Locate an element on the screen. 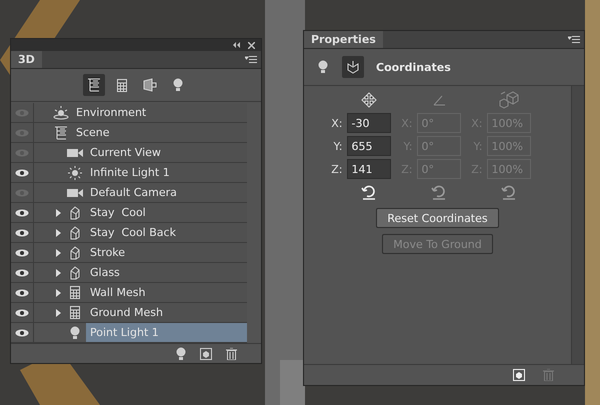  layer-row: Stay Cool Back is located at coordinates (129, 233).